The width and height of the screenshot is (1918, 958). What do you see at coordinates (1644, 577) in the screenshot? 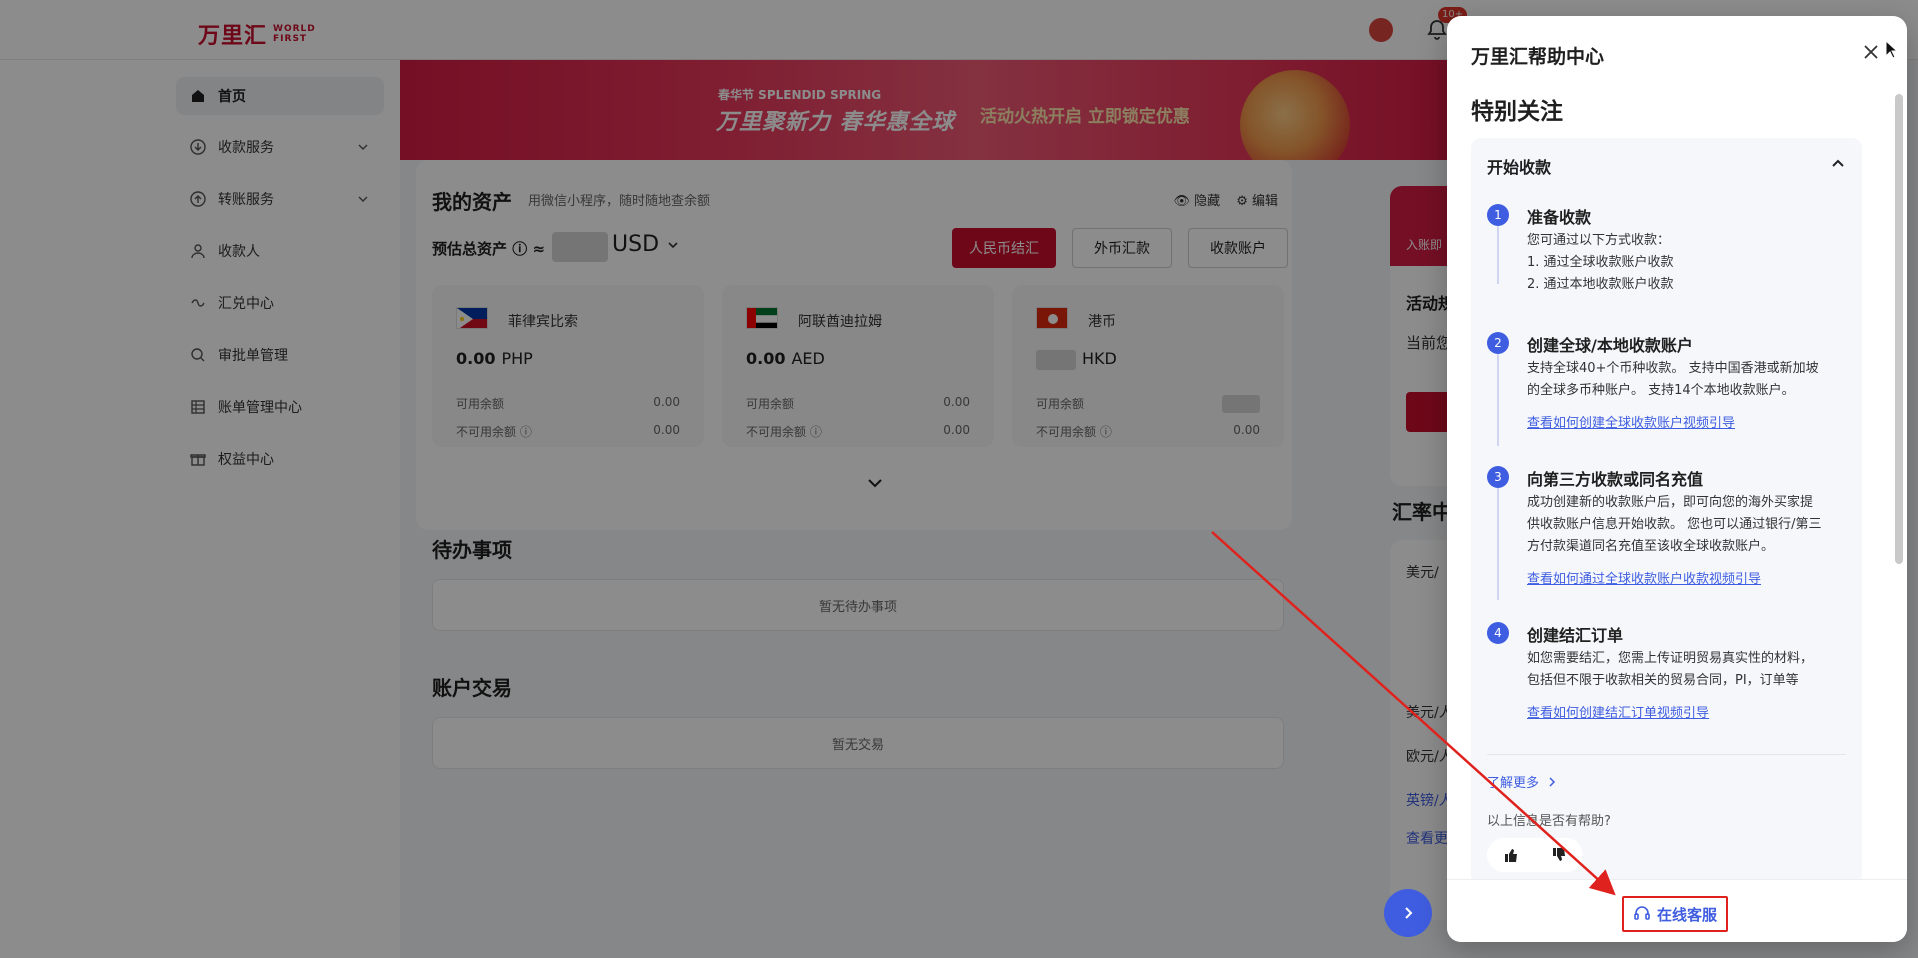
I see `video-guide-link: 查看如何通过全球收款账户收款视频引导` at bounding box center [1644, 577].